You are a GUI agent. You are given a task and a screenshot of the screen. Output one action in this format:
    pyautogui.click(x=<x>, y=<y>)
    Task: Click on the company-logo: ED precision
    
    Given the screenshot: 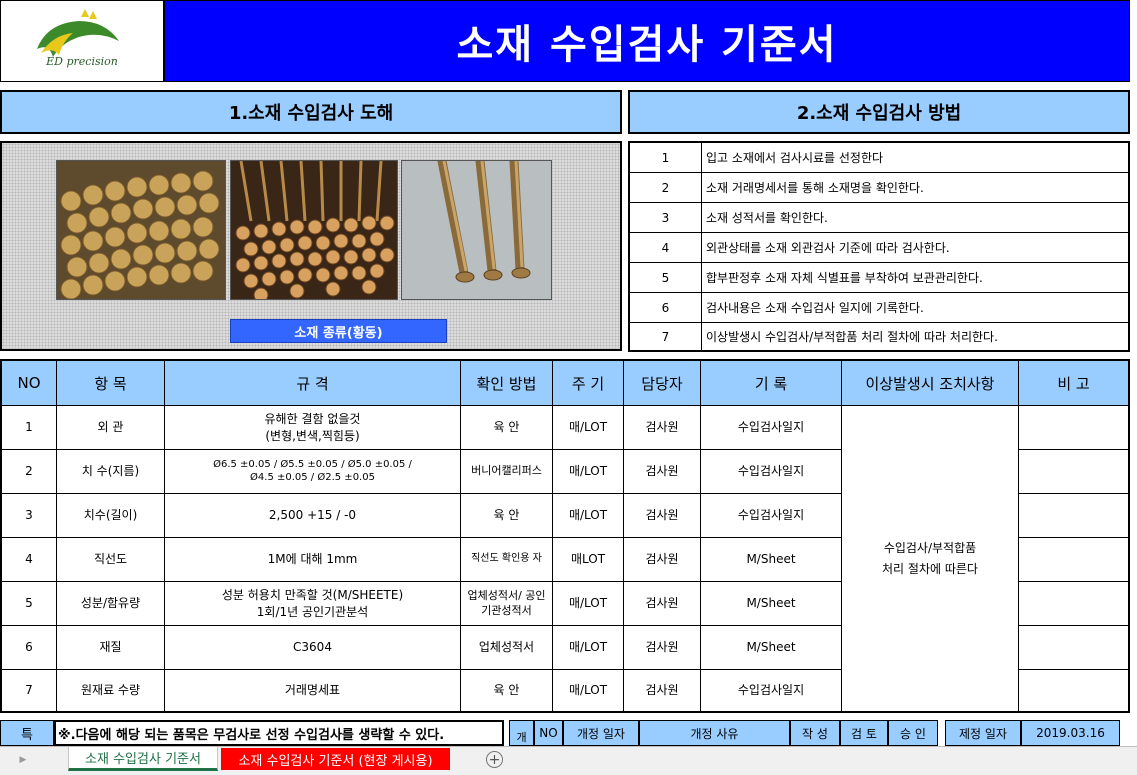 What is the action you would take?
    pyautogui.click(x=82, y=41)
    